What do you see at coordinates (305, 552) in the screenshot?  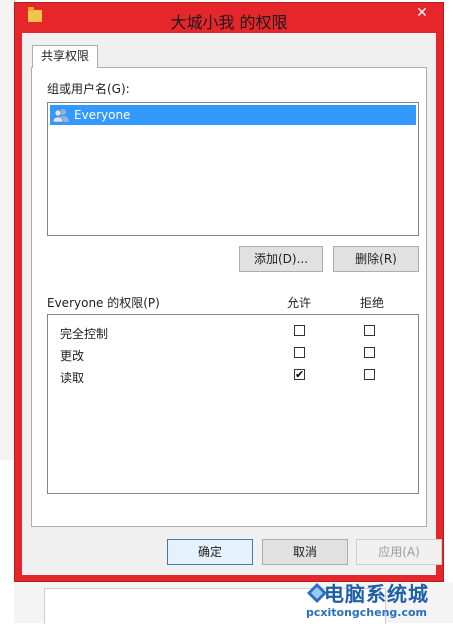 I see `cancel-button: 取消` at bounding box center [305, 552].